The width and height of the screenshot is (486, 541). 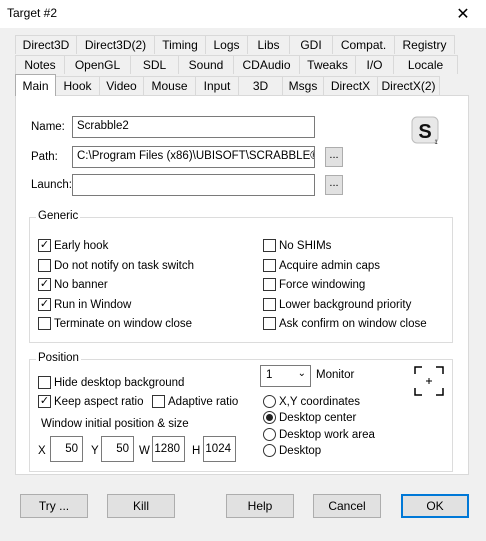 I want to click on checkbox-label: Keep aspect ratio, so click(x=99, y=401).